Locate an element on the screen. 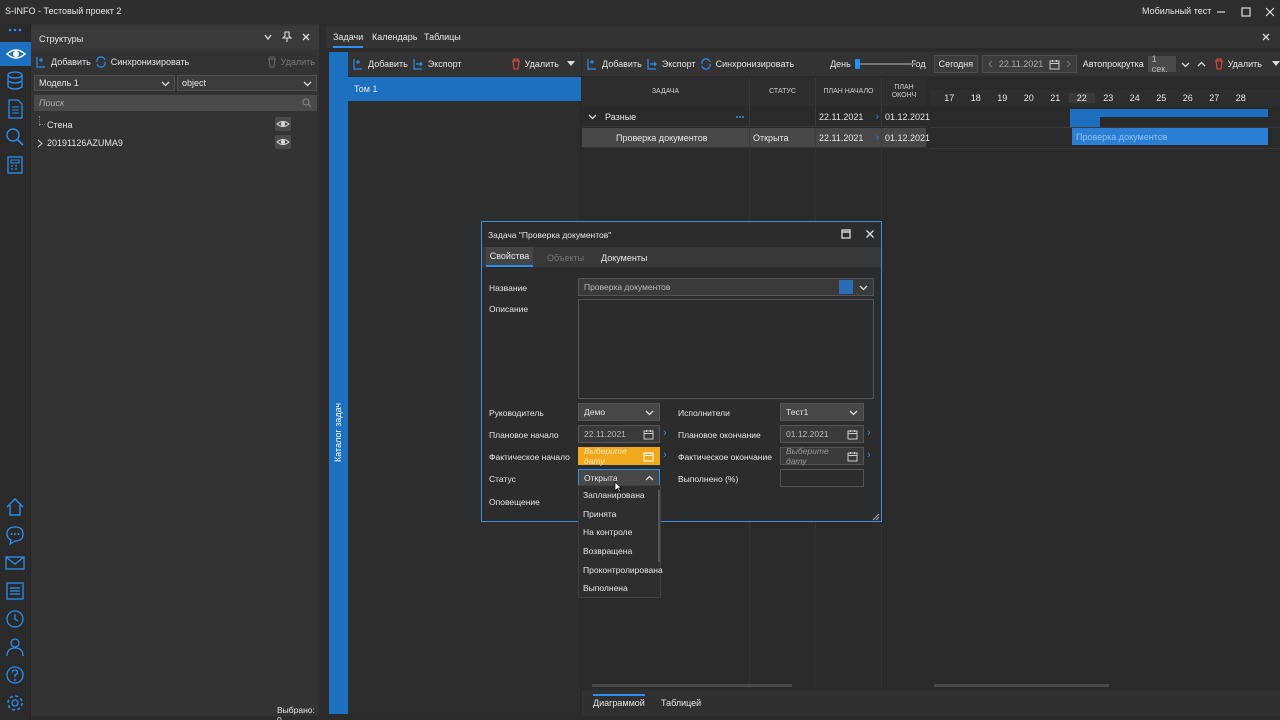  column-status: СТАТУС is located at coordinates (783, 92).